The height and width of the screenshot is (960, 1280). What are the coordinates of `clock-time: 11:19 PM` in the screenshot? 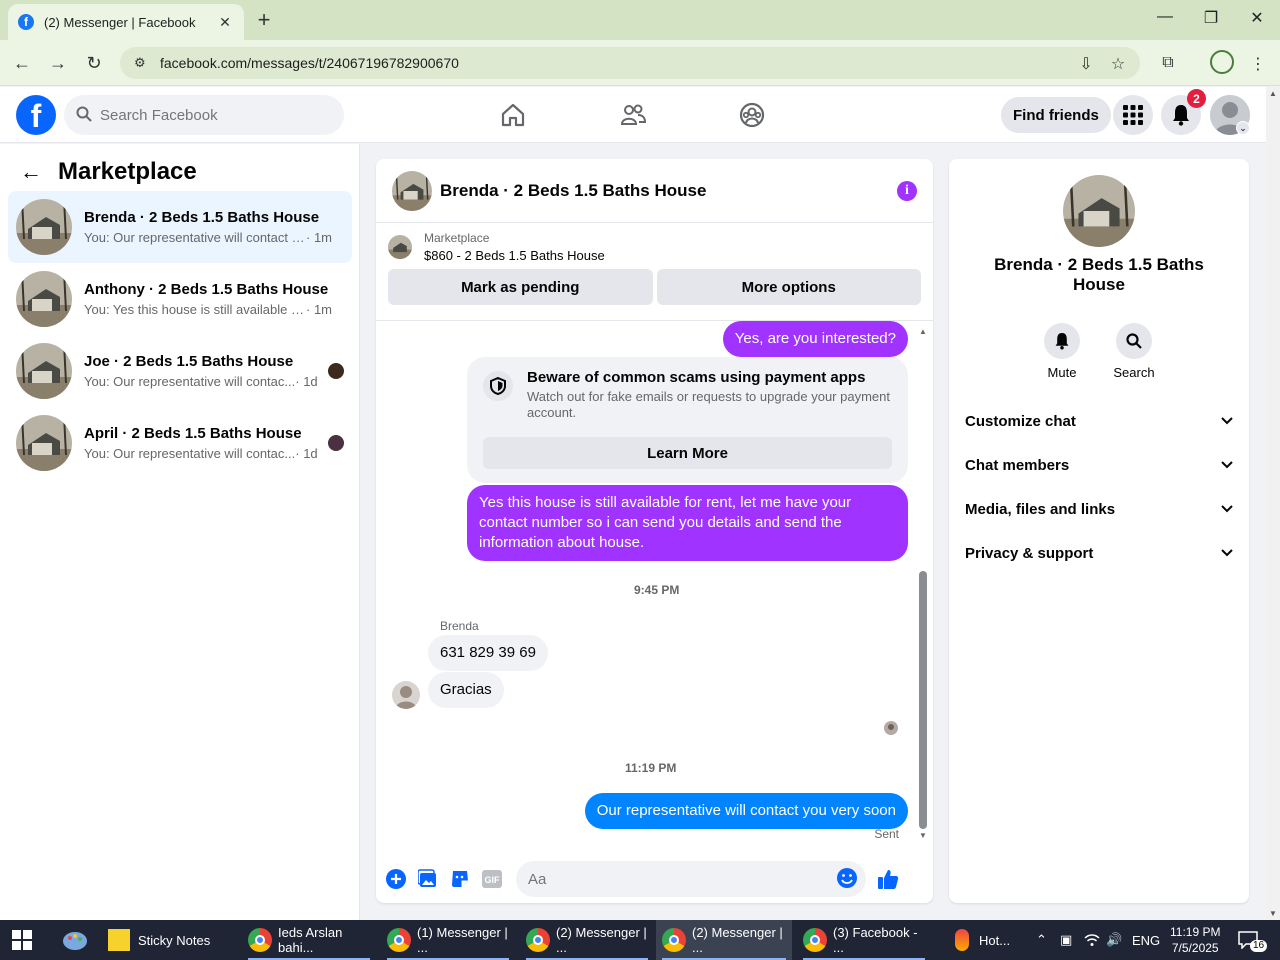 It's located at (1195, 932).